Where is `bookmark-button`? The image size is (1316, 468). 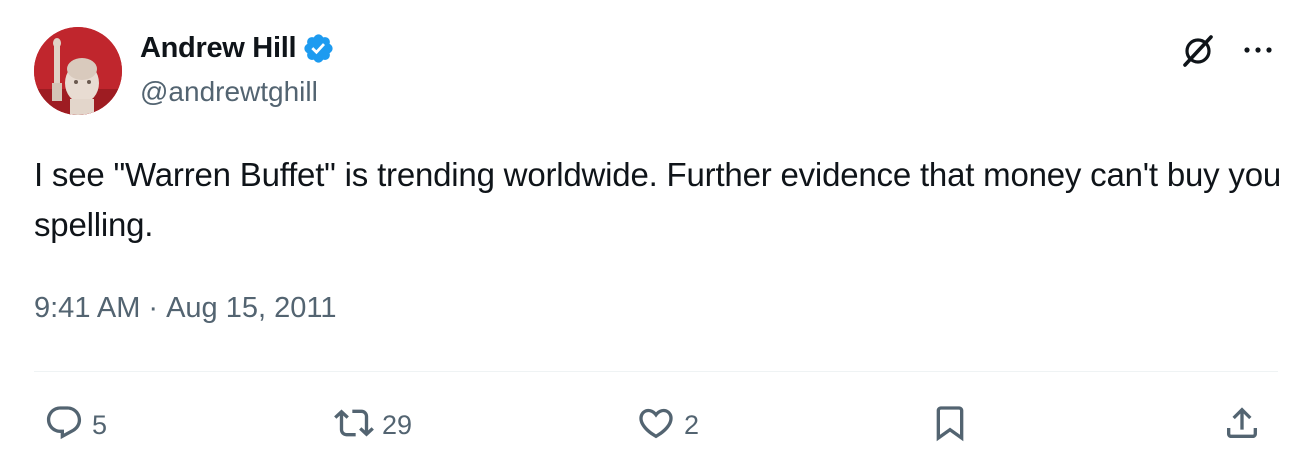 bookmark-button is located at coordinates (950, 425).